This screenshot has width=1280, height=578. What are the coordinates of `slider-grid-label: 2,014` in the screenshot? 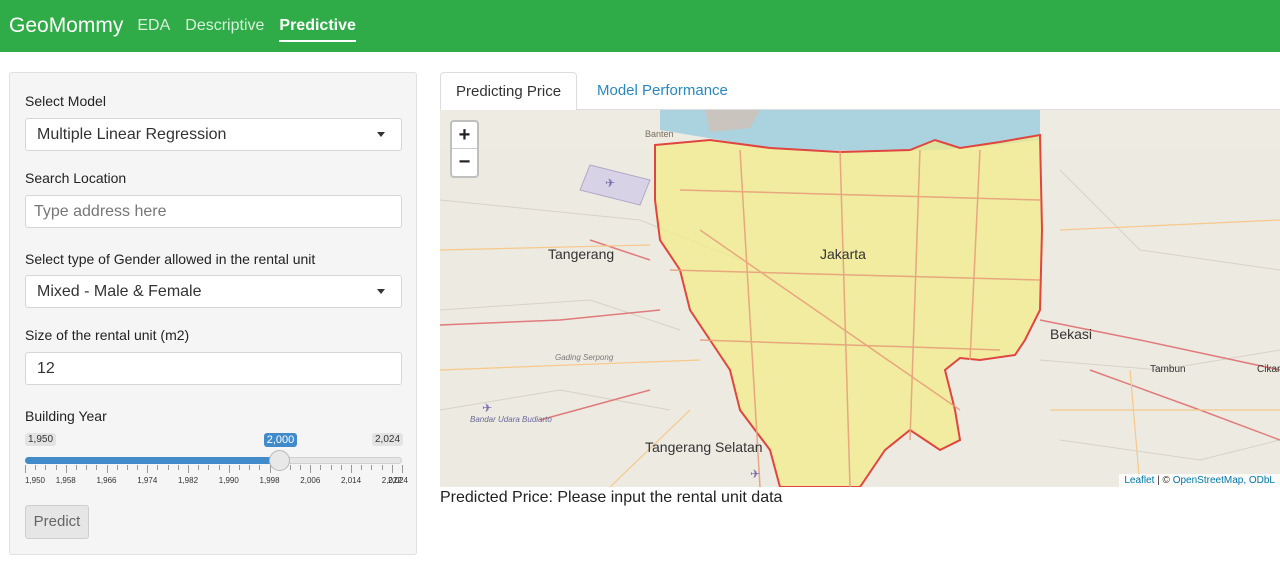 It's located at (351, 480).